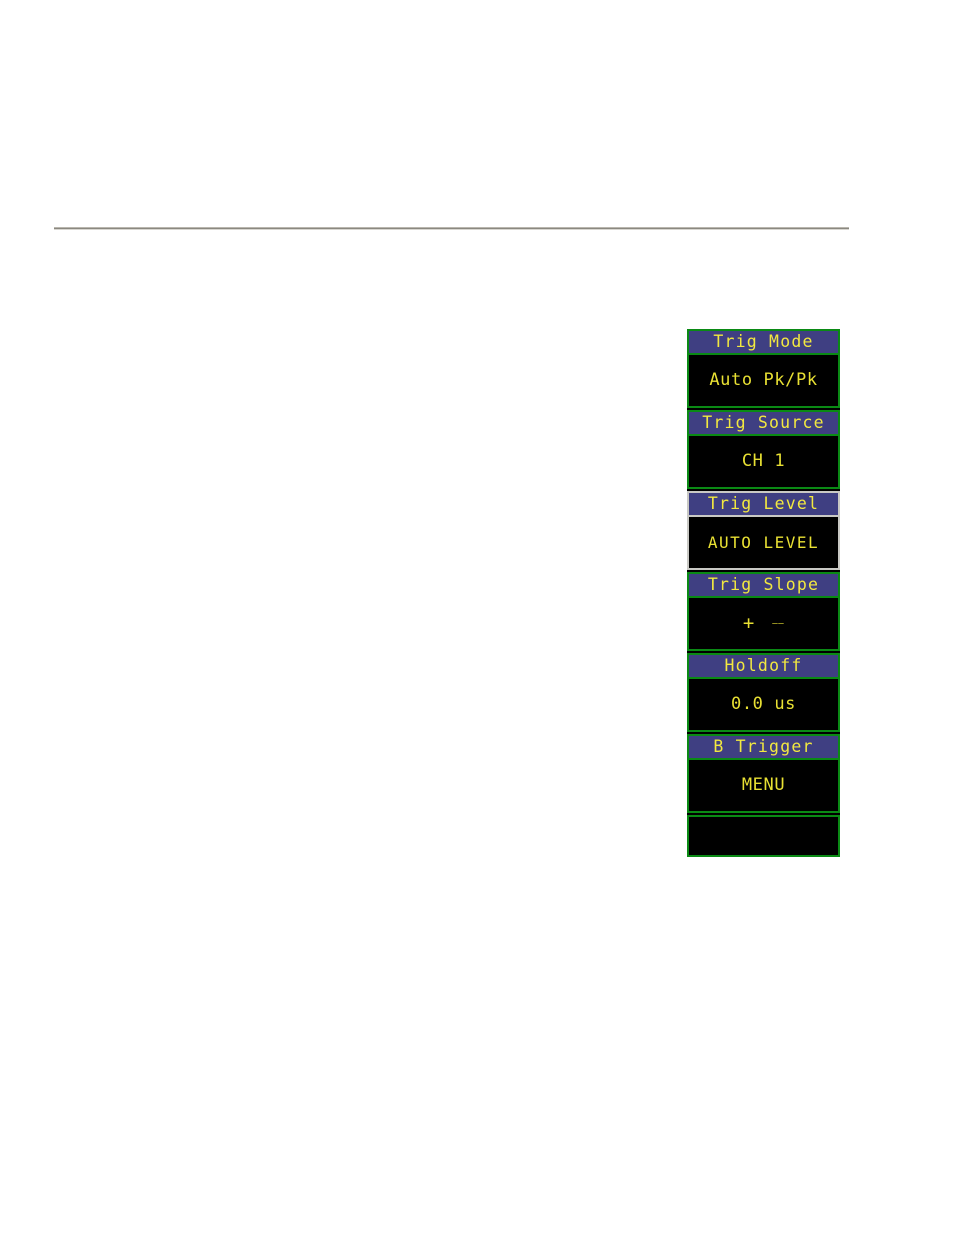 This screenshot has width=954, height=1235. What do you see at coordinates (778, 624) in the screenshot?
I see `slope-edge-icon: ––` at bounding box center [778, 624].